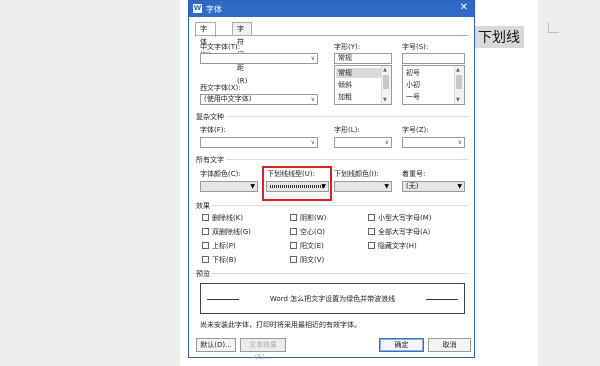 The height and width of the screenshot is (366, 600). What do you see at coordinates (197, 8) in the screenshot?
I see `font-app-icon: W` at bounding box center [197, 8].